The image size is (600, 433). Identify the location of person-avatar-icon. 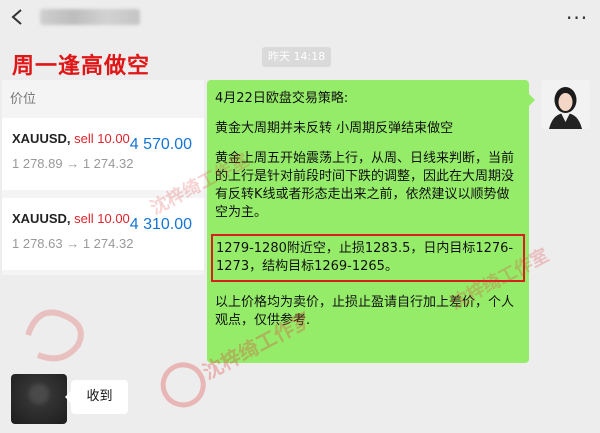
(565, 104).